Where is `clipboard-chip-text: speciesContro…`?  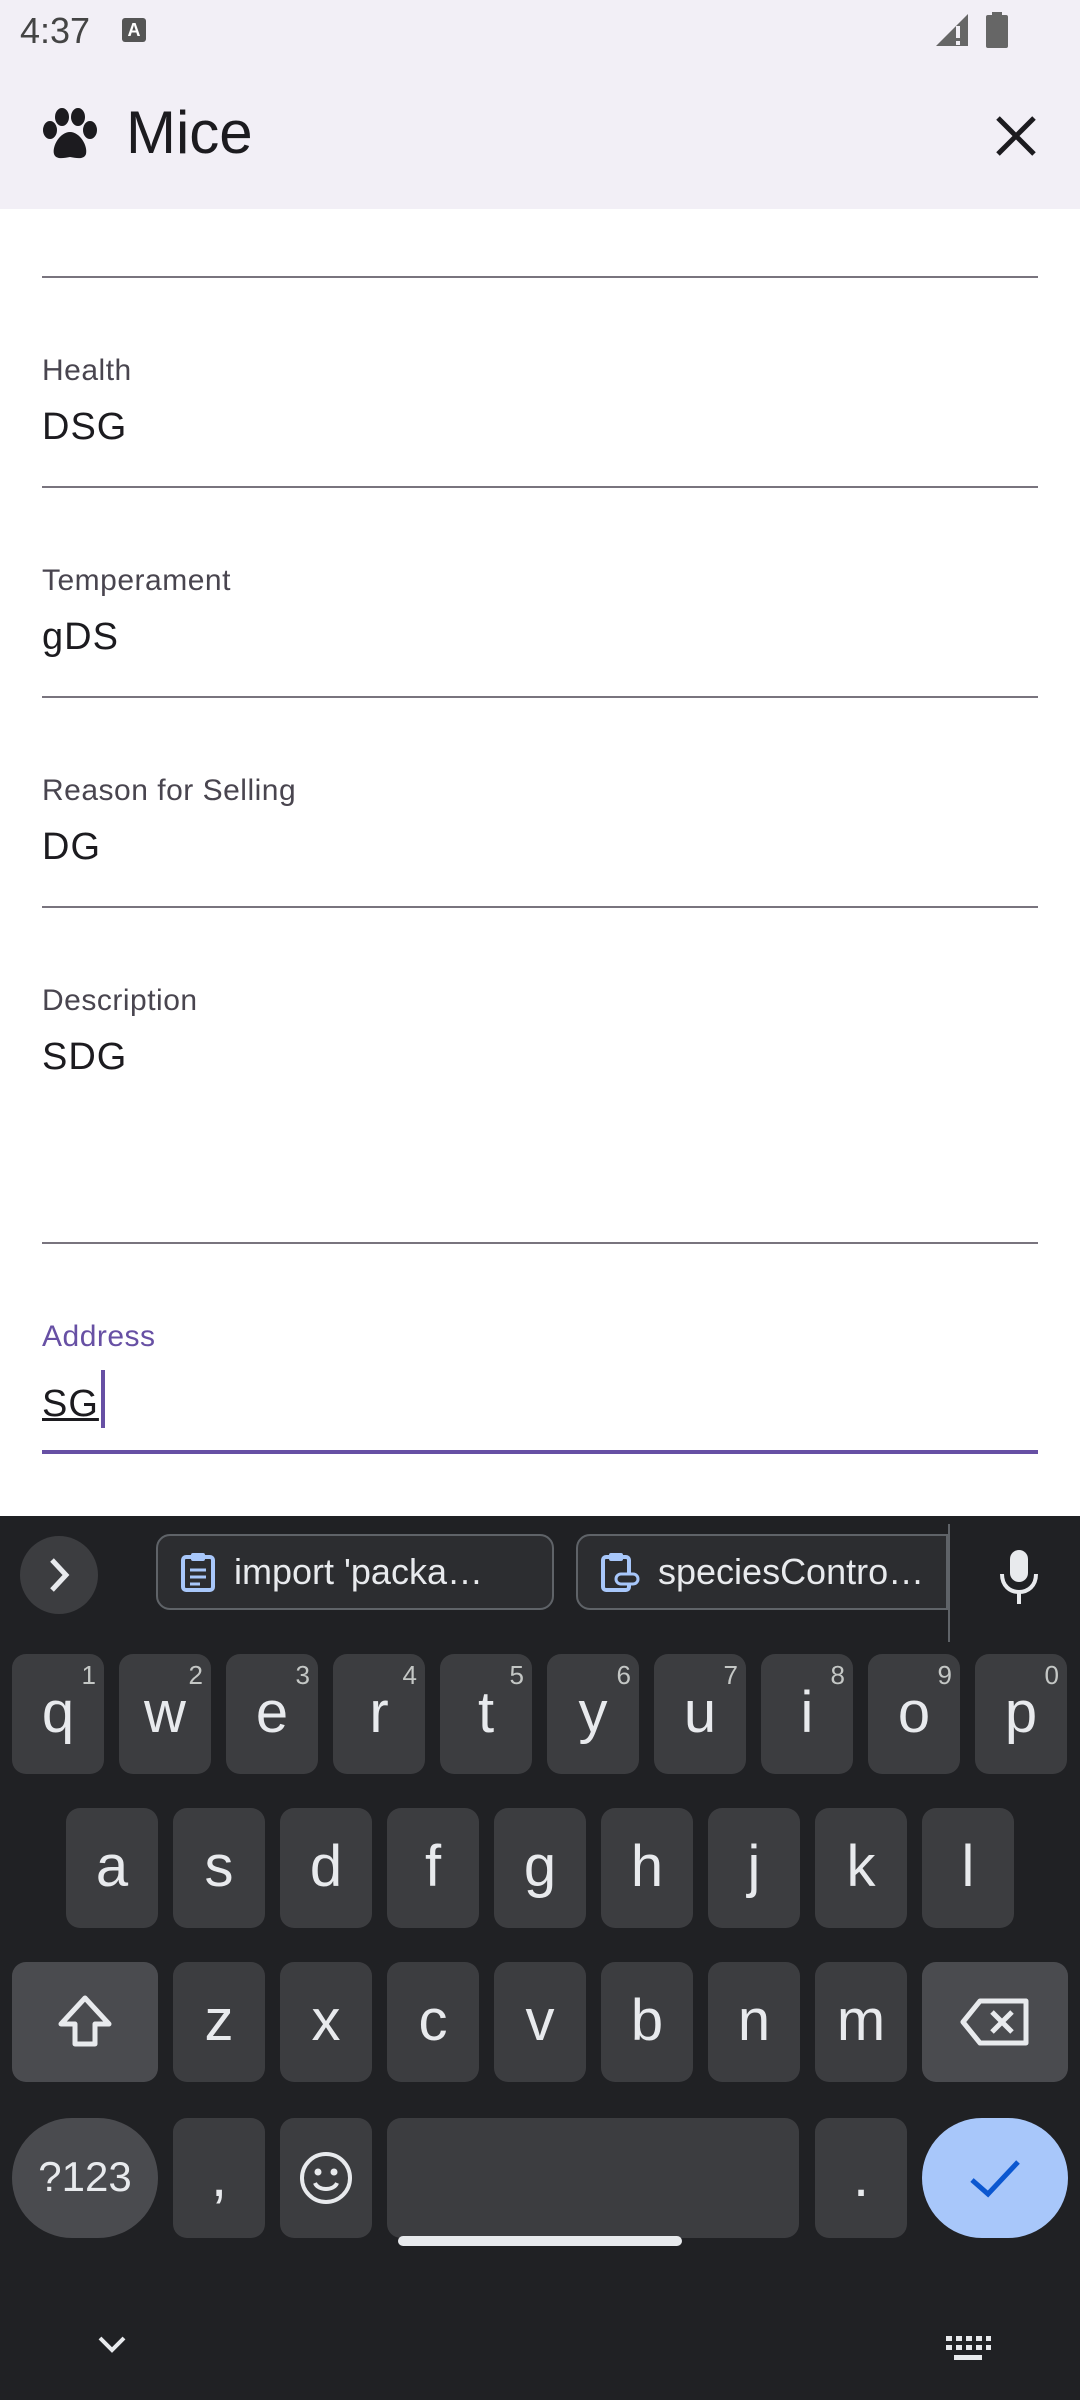 clipboard-chip-text: speciesContro… is located at coordinates (791, 1571).